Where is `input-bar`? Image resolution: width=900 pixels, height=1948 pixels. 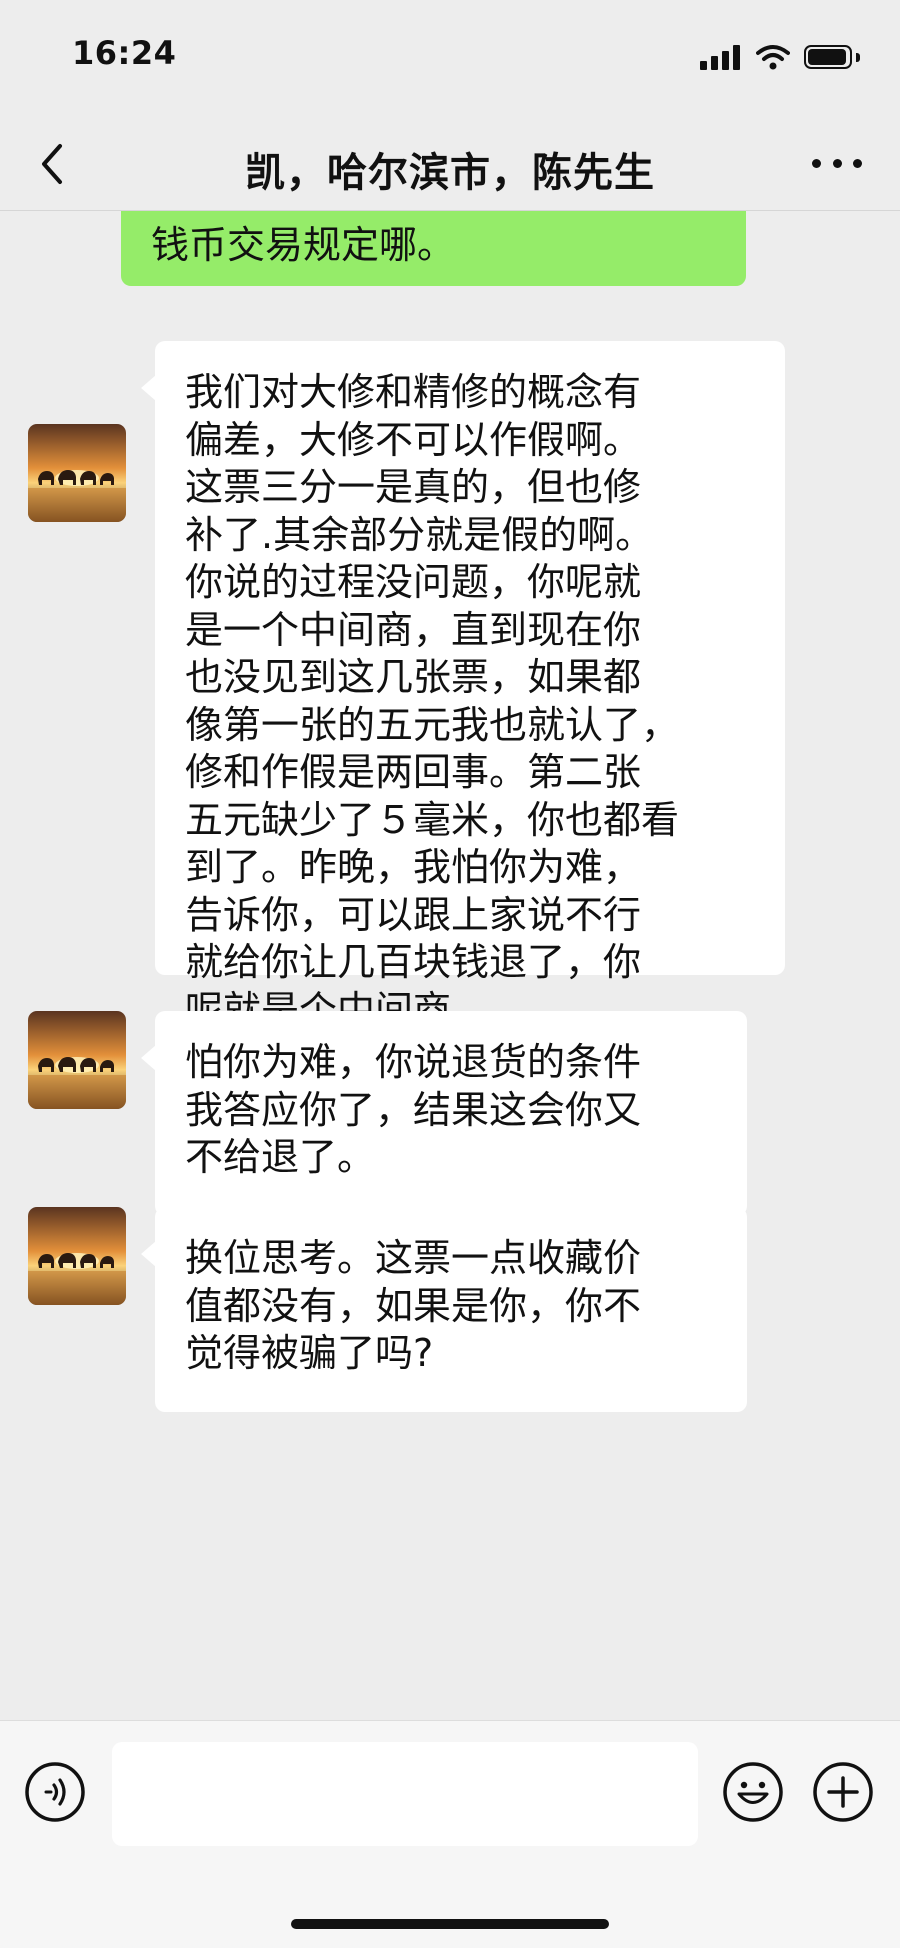 input-bar is located at coordinates (450, 1834).